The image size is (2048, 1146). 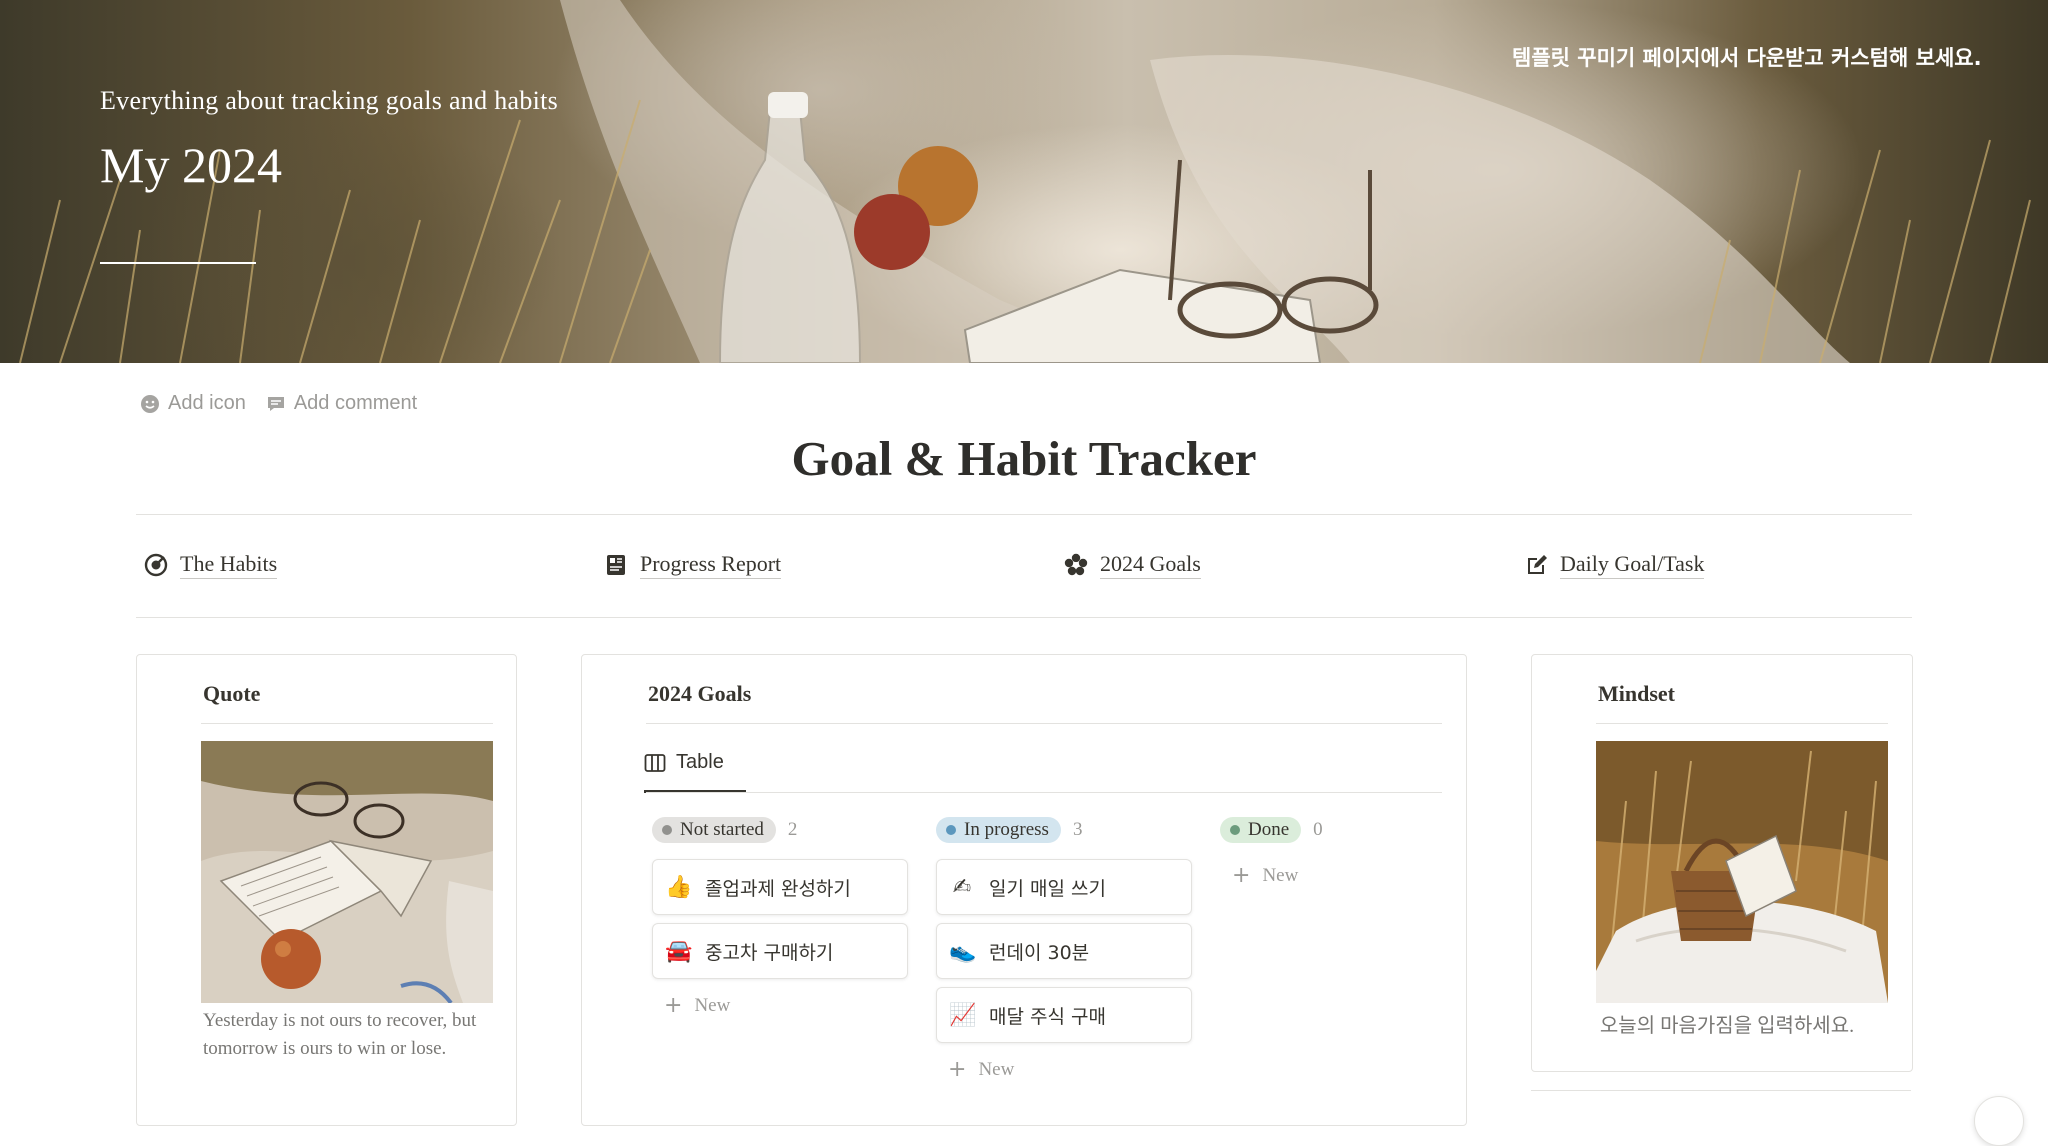 I want to click on card-emoji: 👟, so click(x=963, y=951).